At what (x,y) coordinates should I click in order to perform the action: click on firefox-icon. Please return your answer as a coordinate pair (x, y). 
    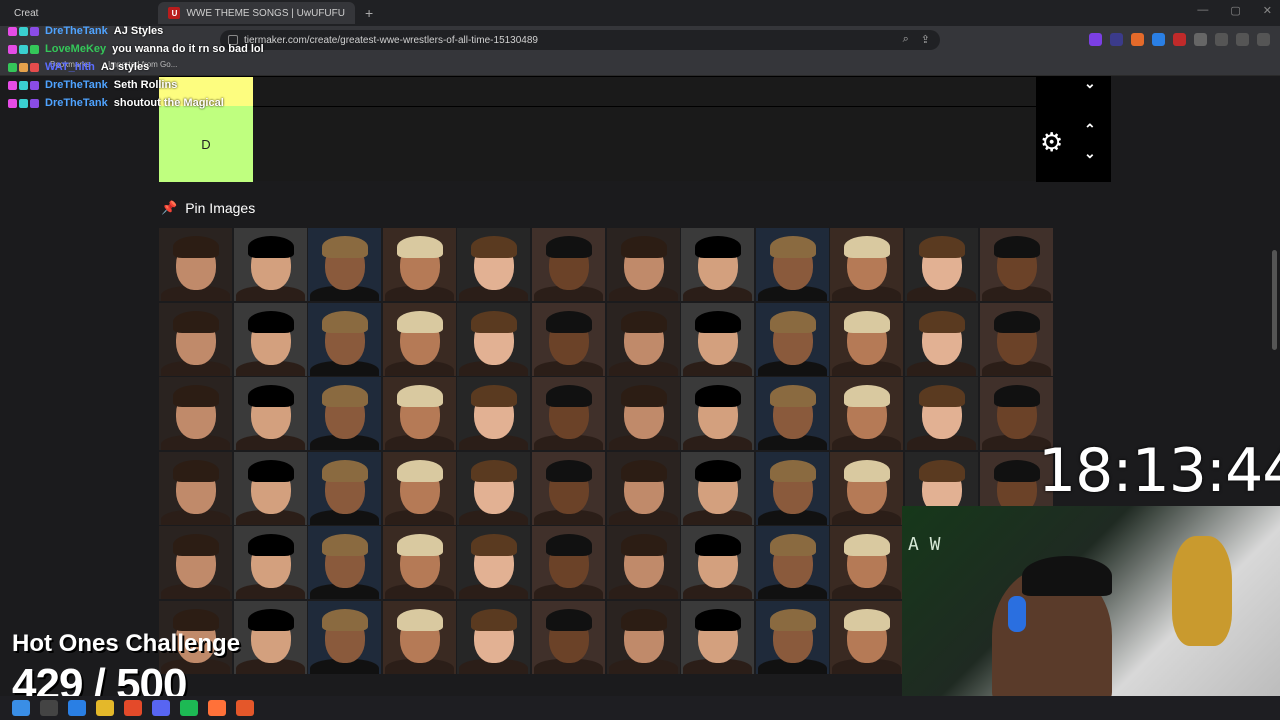
    Looking at the image, I should click on (217, 708).